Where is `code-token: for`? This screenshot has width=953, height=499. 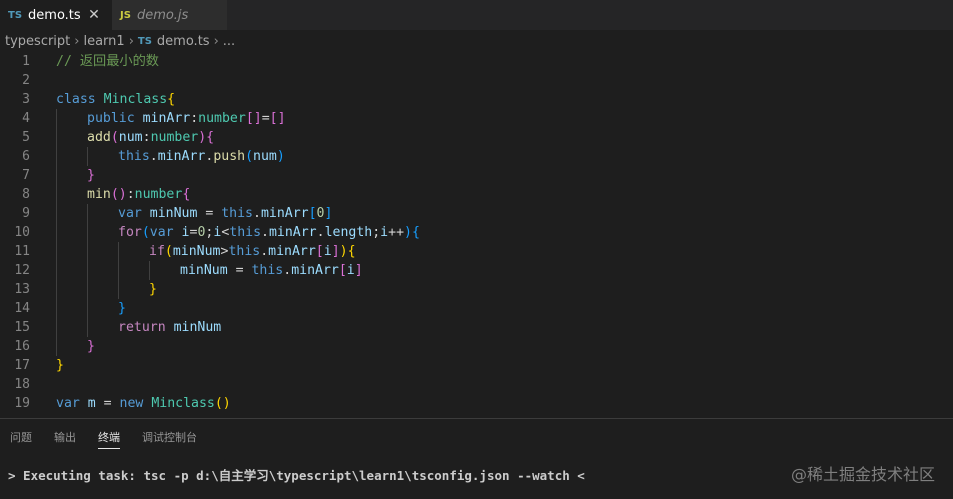 code-token: for is located at coordinates (130, 232).